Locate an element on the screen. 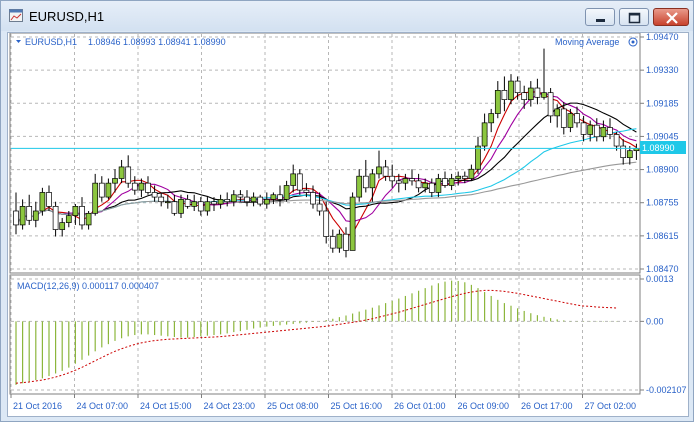 The image size is (694, 422). close-icon is located at coordinates (672, 18).